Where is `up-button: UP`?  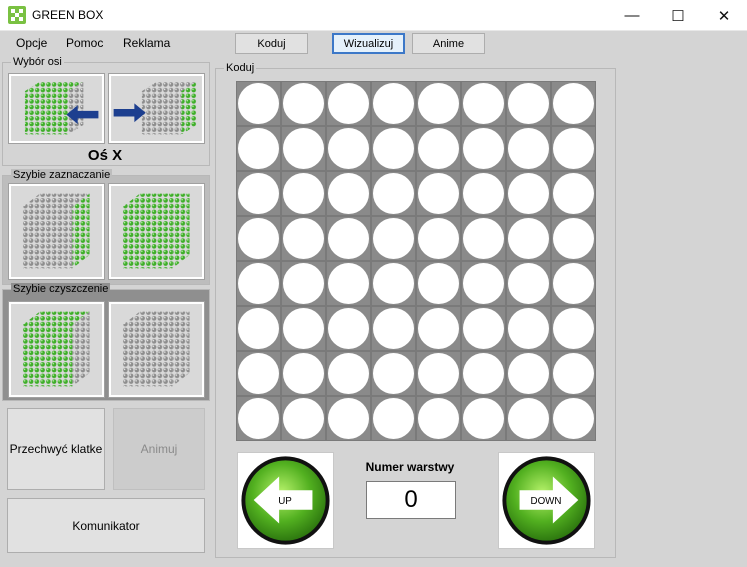
up-button: UP is located at coordinates (285, 500).